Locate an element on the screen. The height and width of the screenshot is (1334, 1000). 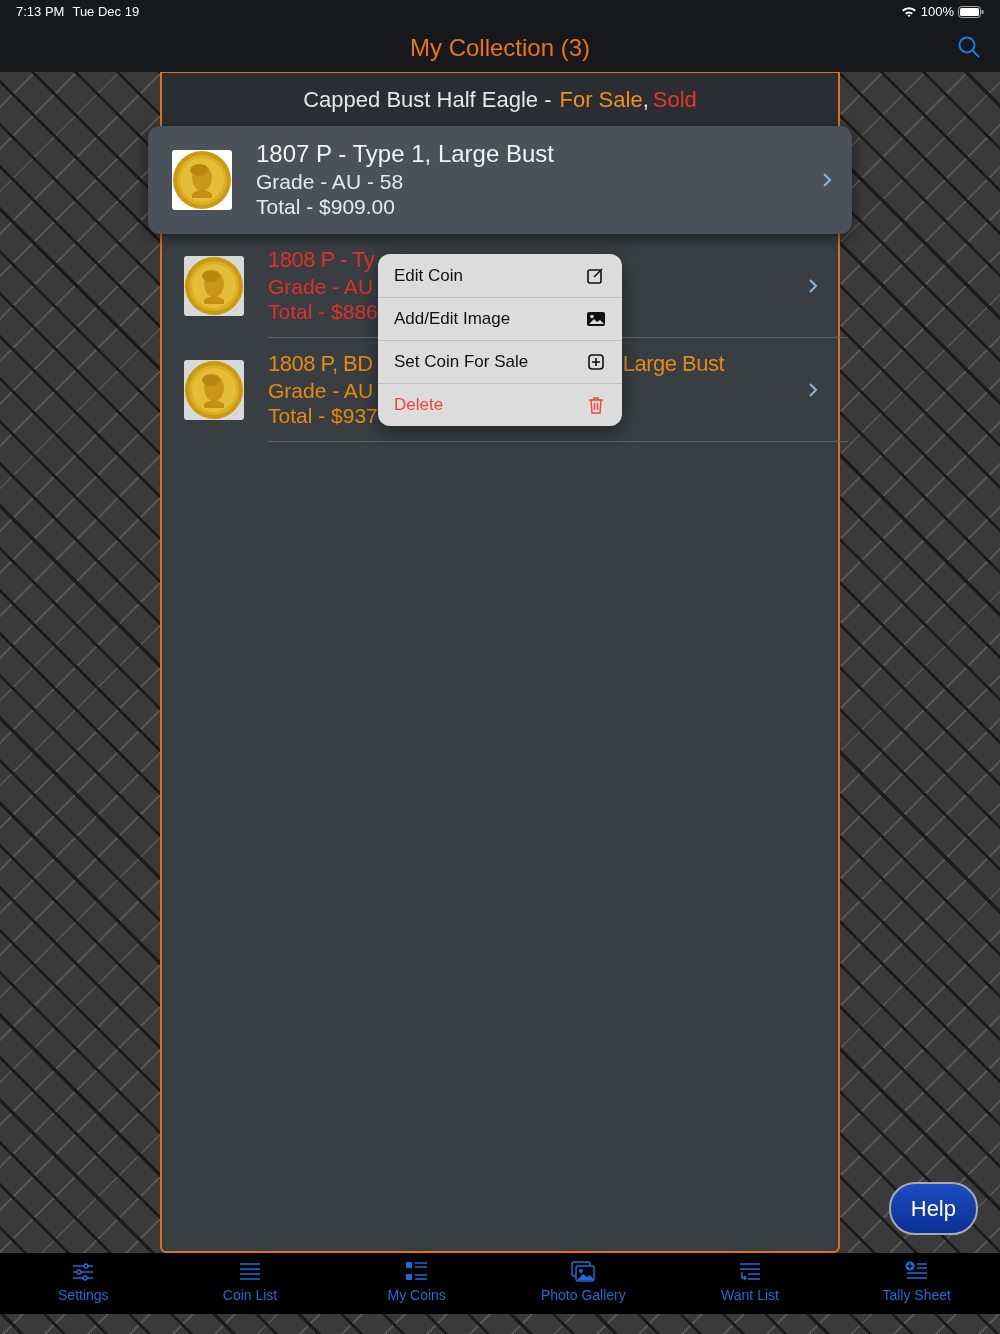
menu-item: Delete is located at coordinates (500, 404).